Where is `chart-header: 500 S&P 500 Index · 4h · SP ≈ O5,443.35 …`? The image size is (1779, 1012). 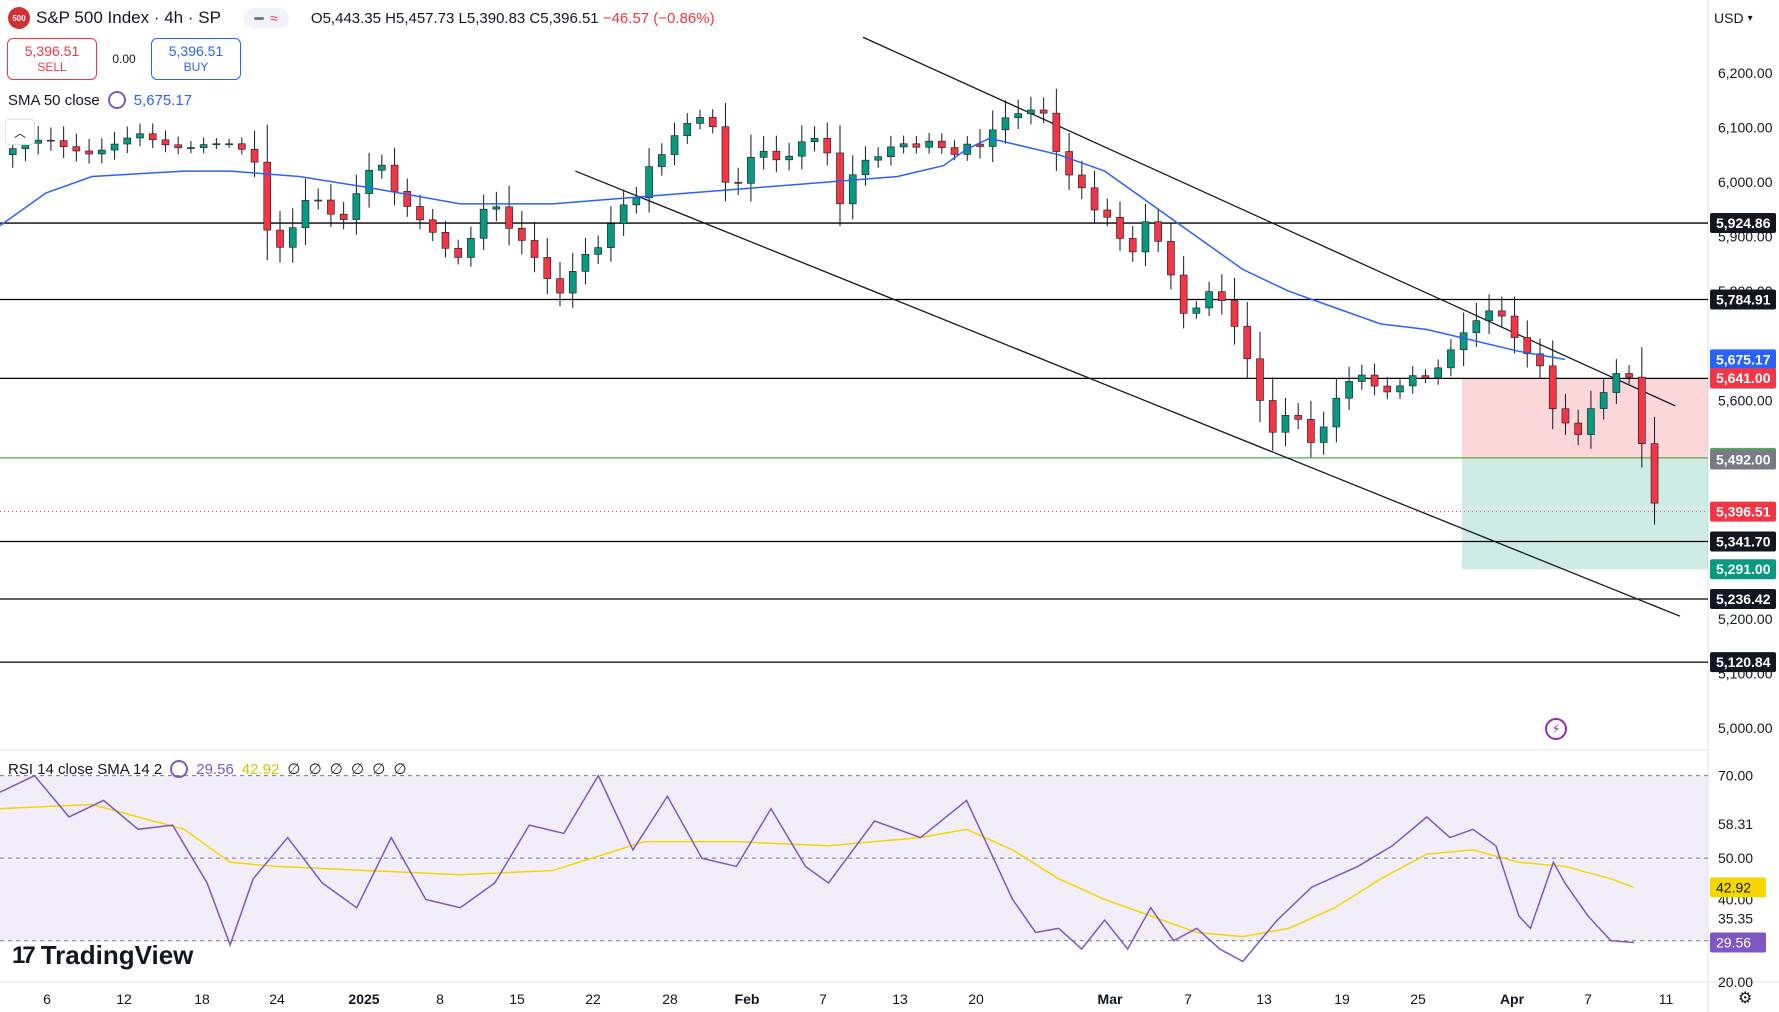 chart-header: 500 S&P 500 Index · 4h · SP ≈ O5,443.35 … is located at coordinates (357, 18).